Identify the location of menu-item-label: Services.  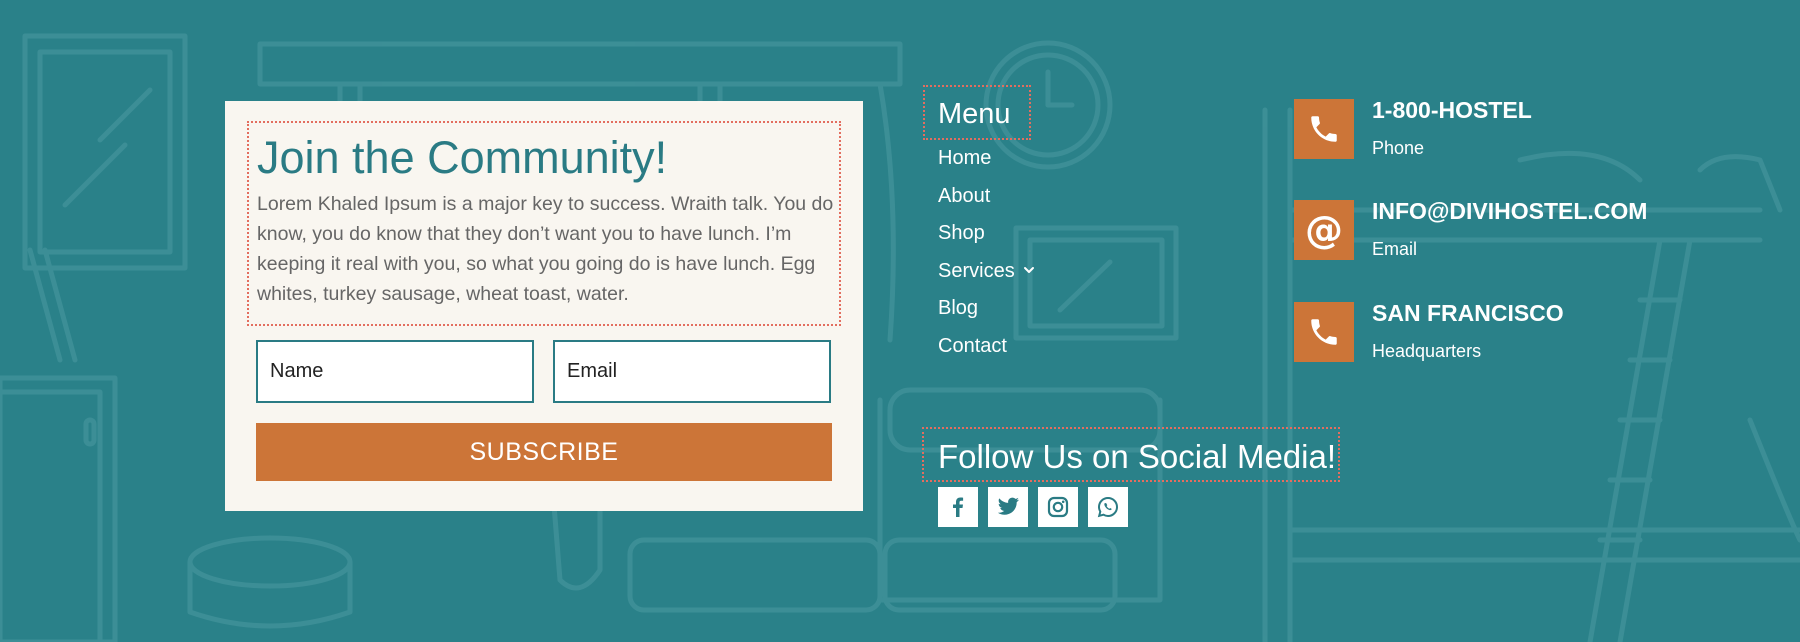
(976, 271).